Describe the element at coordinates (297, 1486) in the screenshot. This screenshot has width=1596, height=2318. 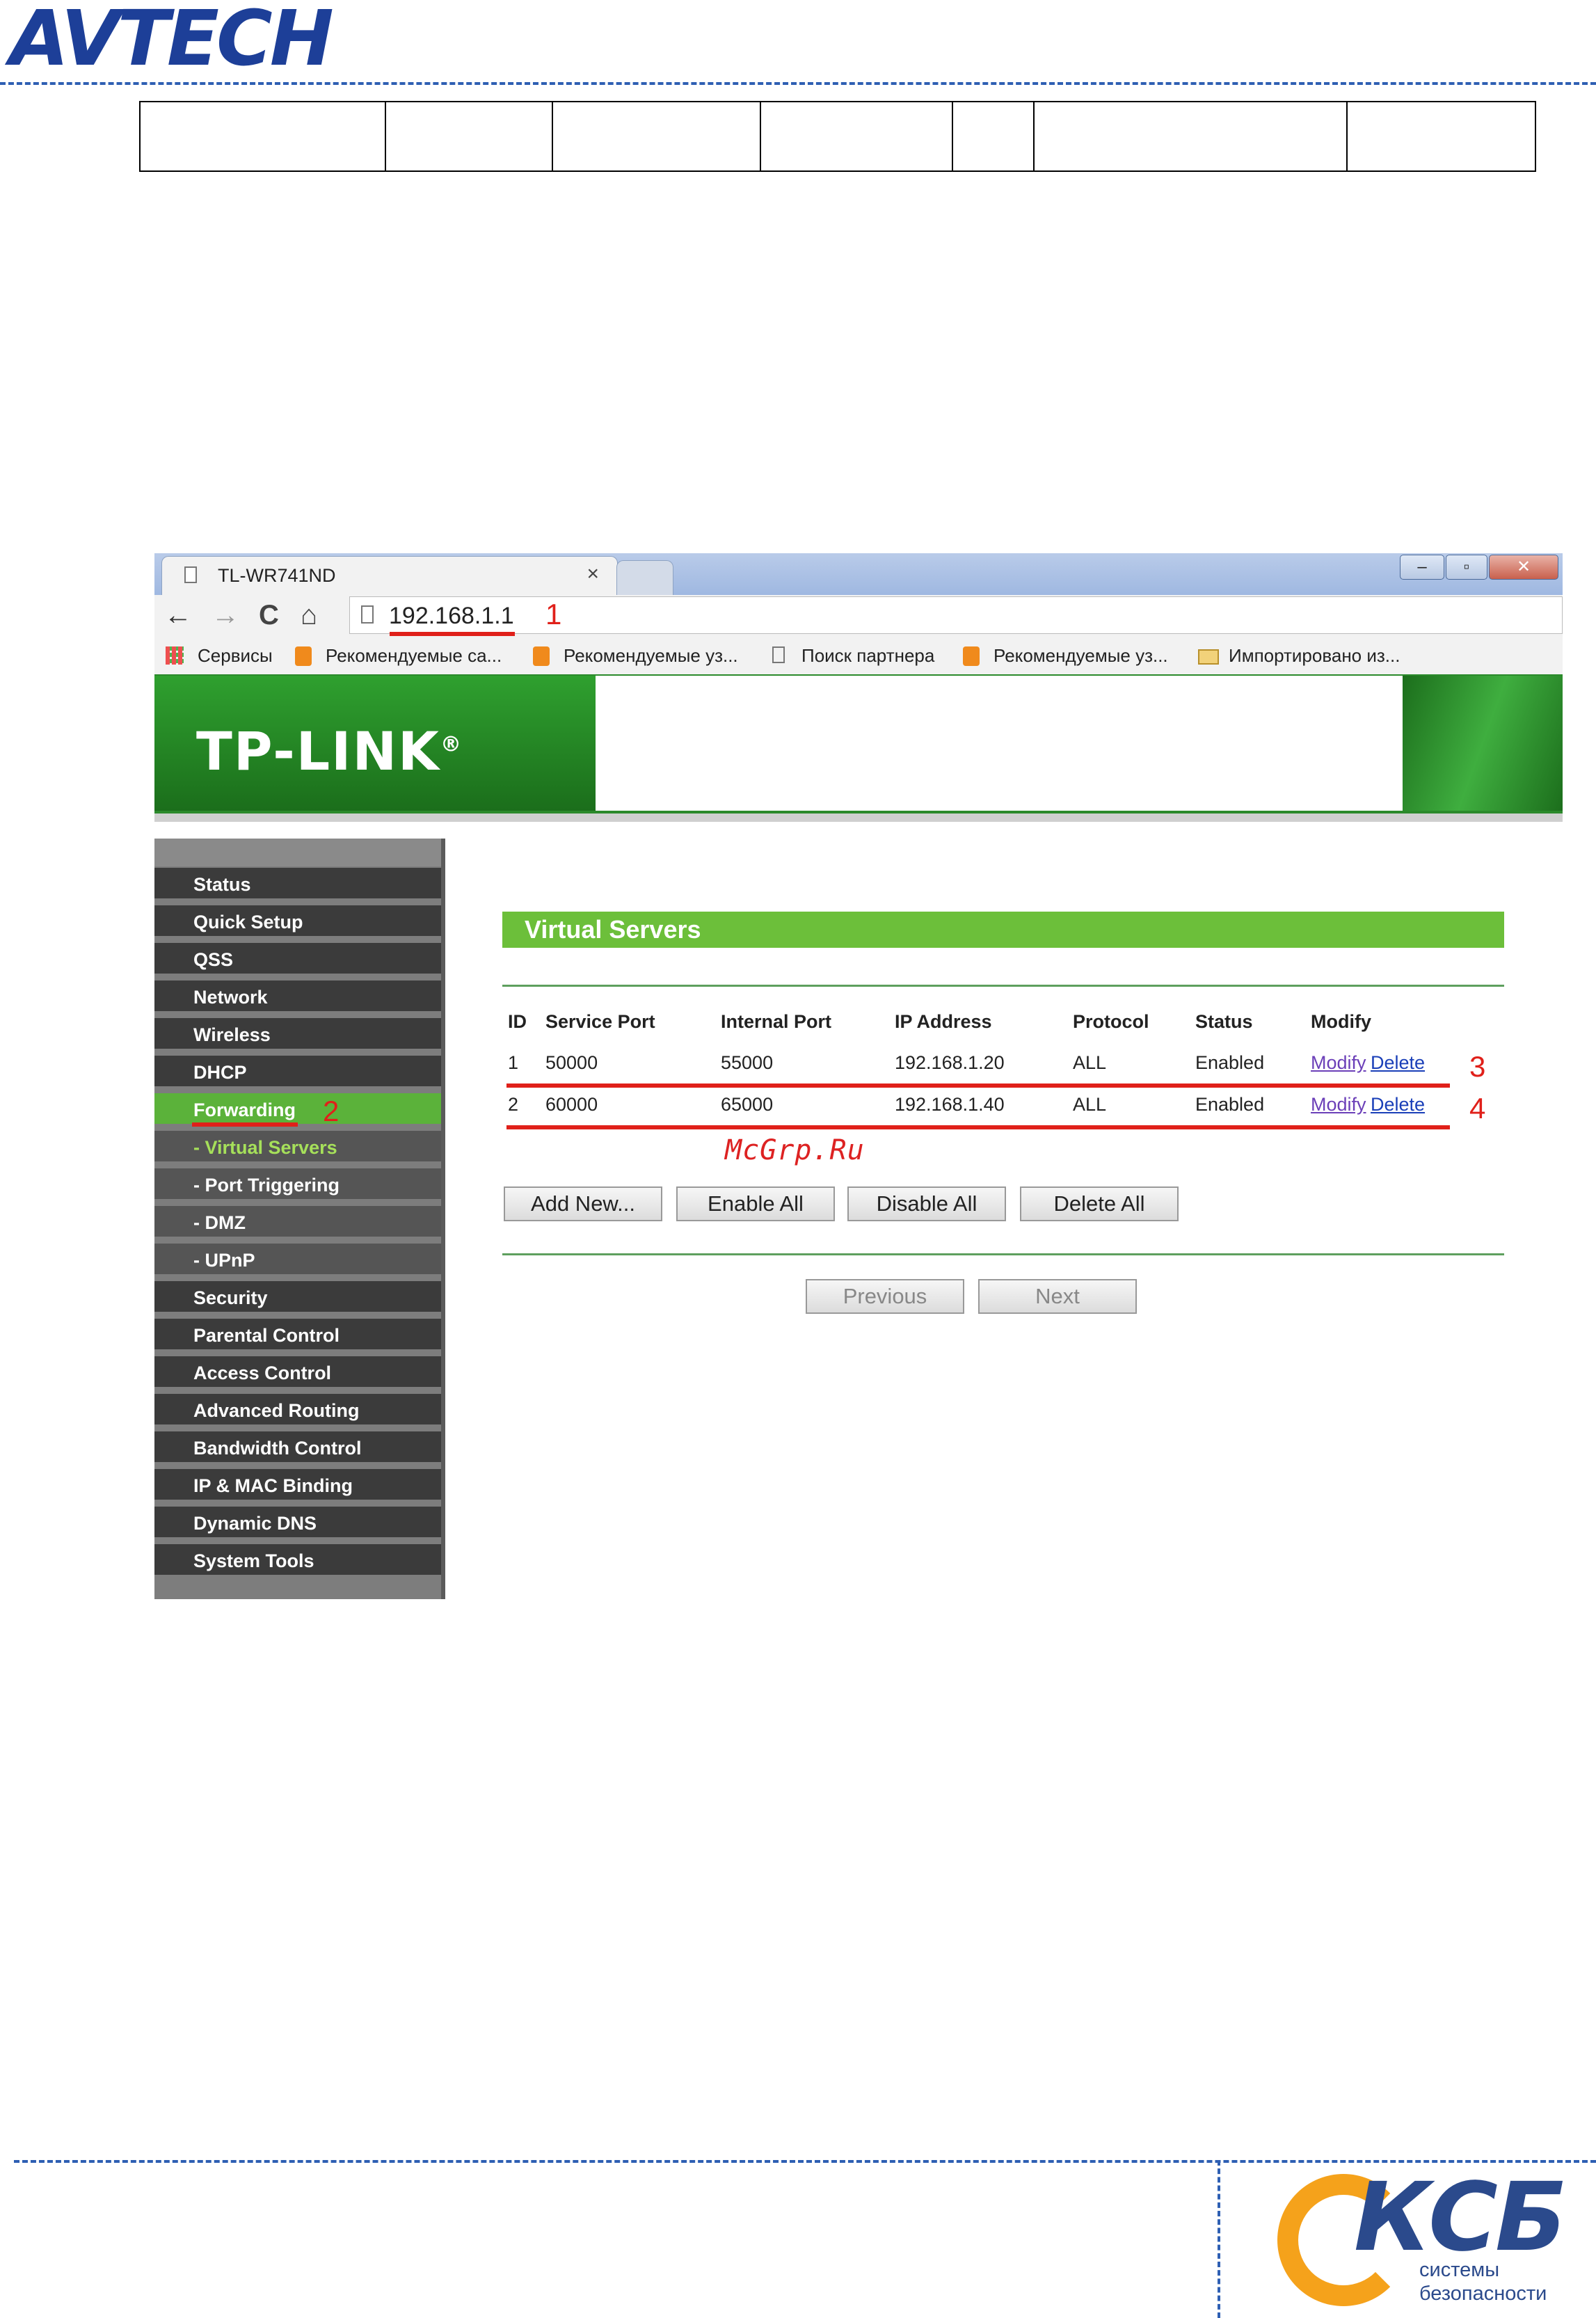
I see `menu-ip-mac-binding: IP & MAC Binding` at that location.